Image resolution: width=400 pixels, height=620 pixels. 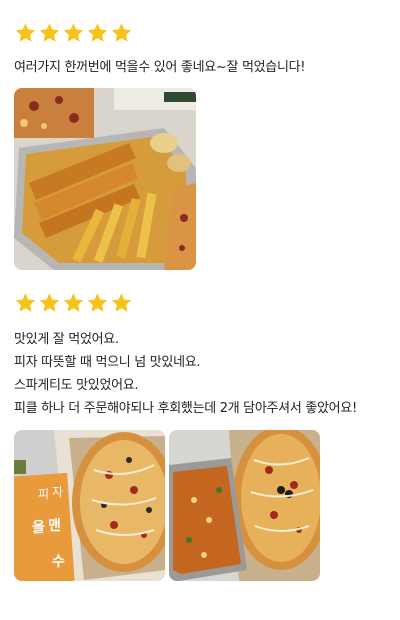 What do you see at coordinates (57, 492) in the screenshot?
I see `sign-text: 자` at bounding box center [57, 492].